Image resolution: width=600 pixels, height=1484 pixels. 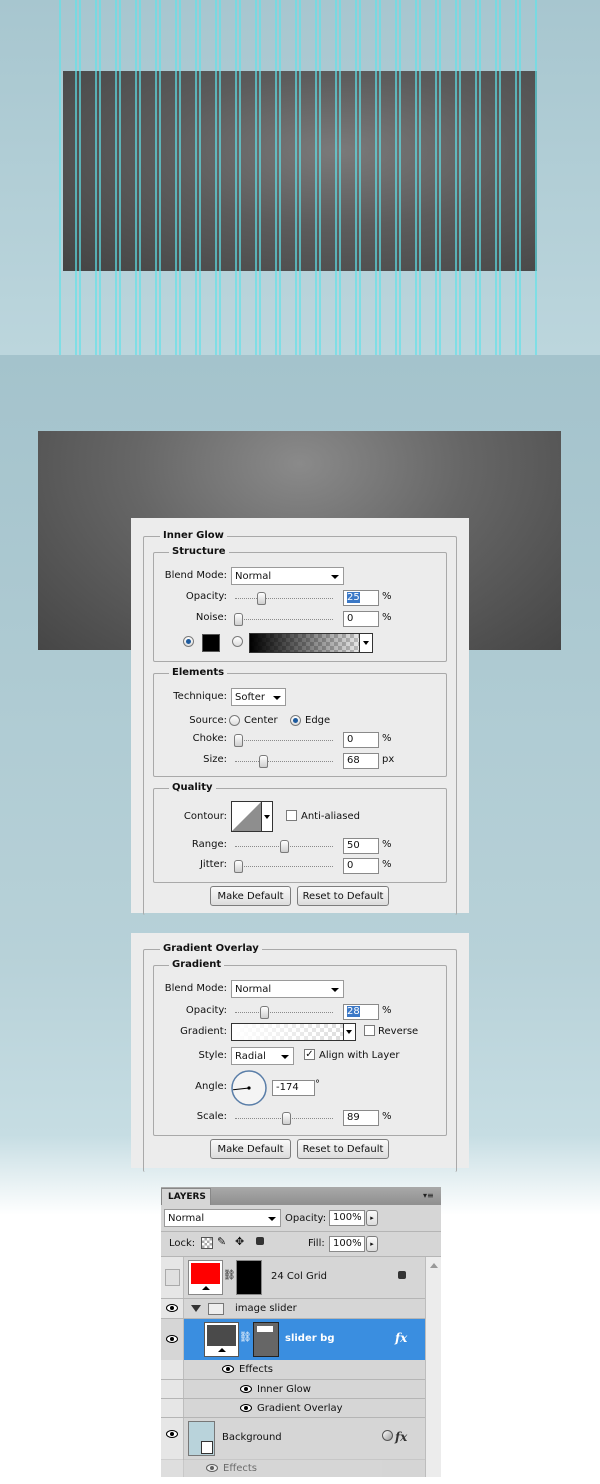 What do you see at coordinates (237, 641) in the screenshot?
I see `gradient-radio` at bounding box center [237, 641].